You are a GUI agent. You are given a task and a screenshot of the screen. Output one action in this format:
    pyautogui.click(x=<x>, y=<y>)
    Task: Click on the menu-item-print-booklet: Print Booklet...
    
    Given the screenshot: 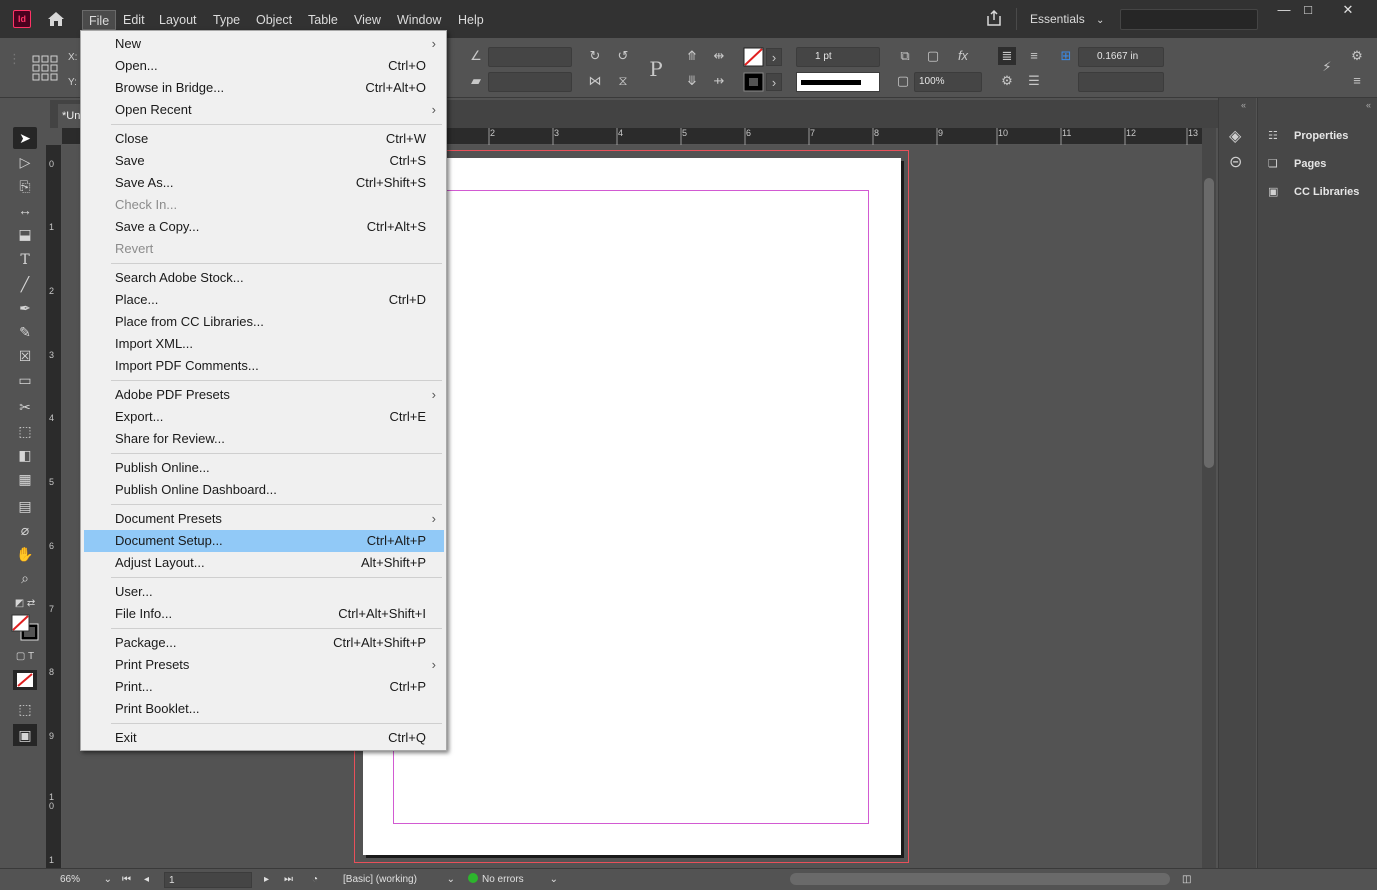 What is the action you would take?
    pyautogui.click(x=264, y=709)
    